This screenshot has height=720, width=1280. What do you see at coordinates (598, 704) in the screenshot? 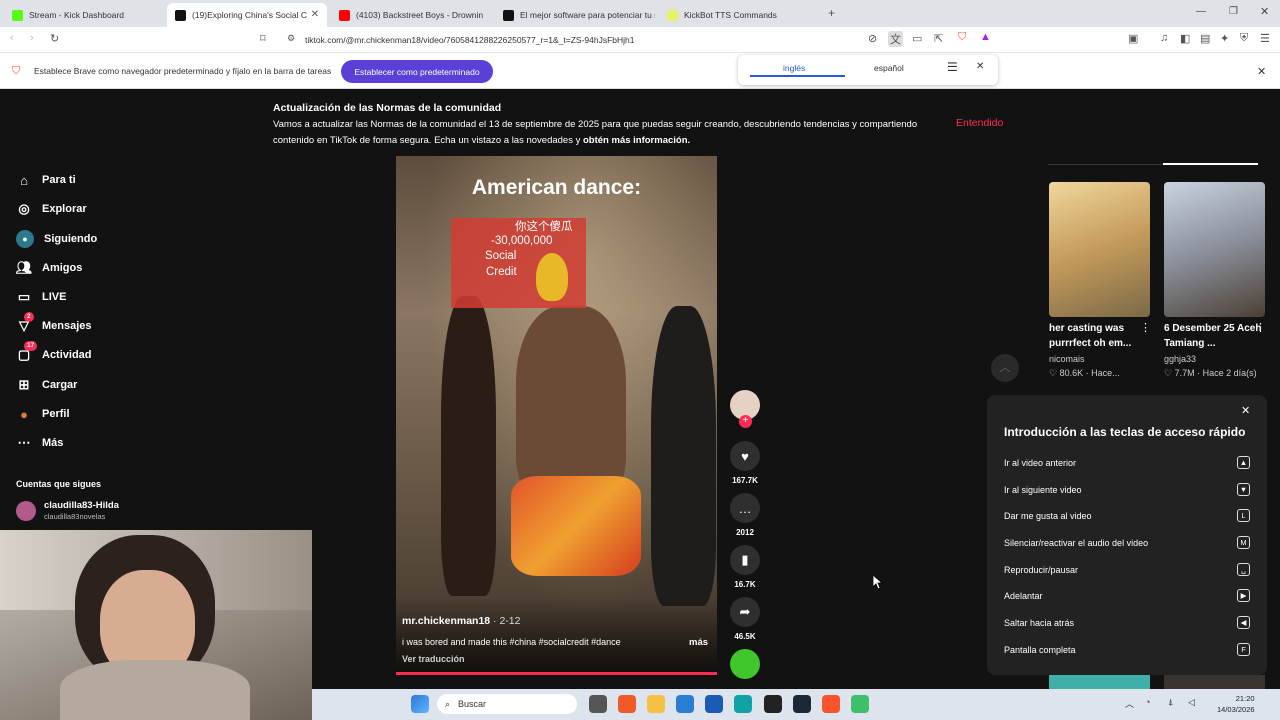
I see `task-view-icon` at bounding box center [598, 704].